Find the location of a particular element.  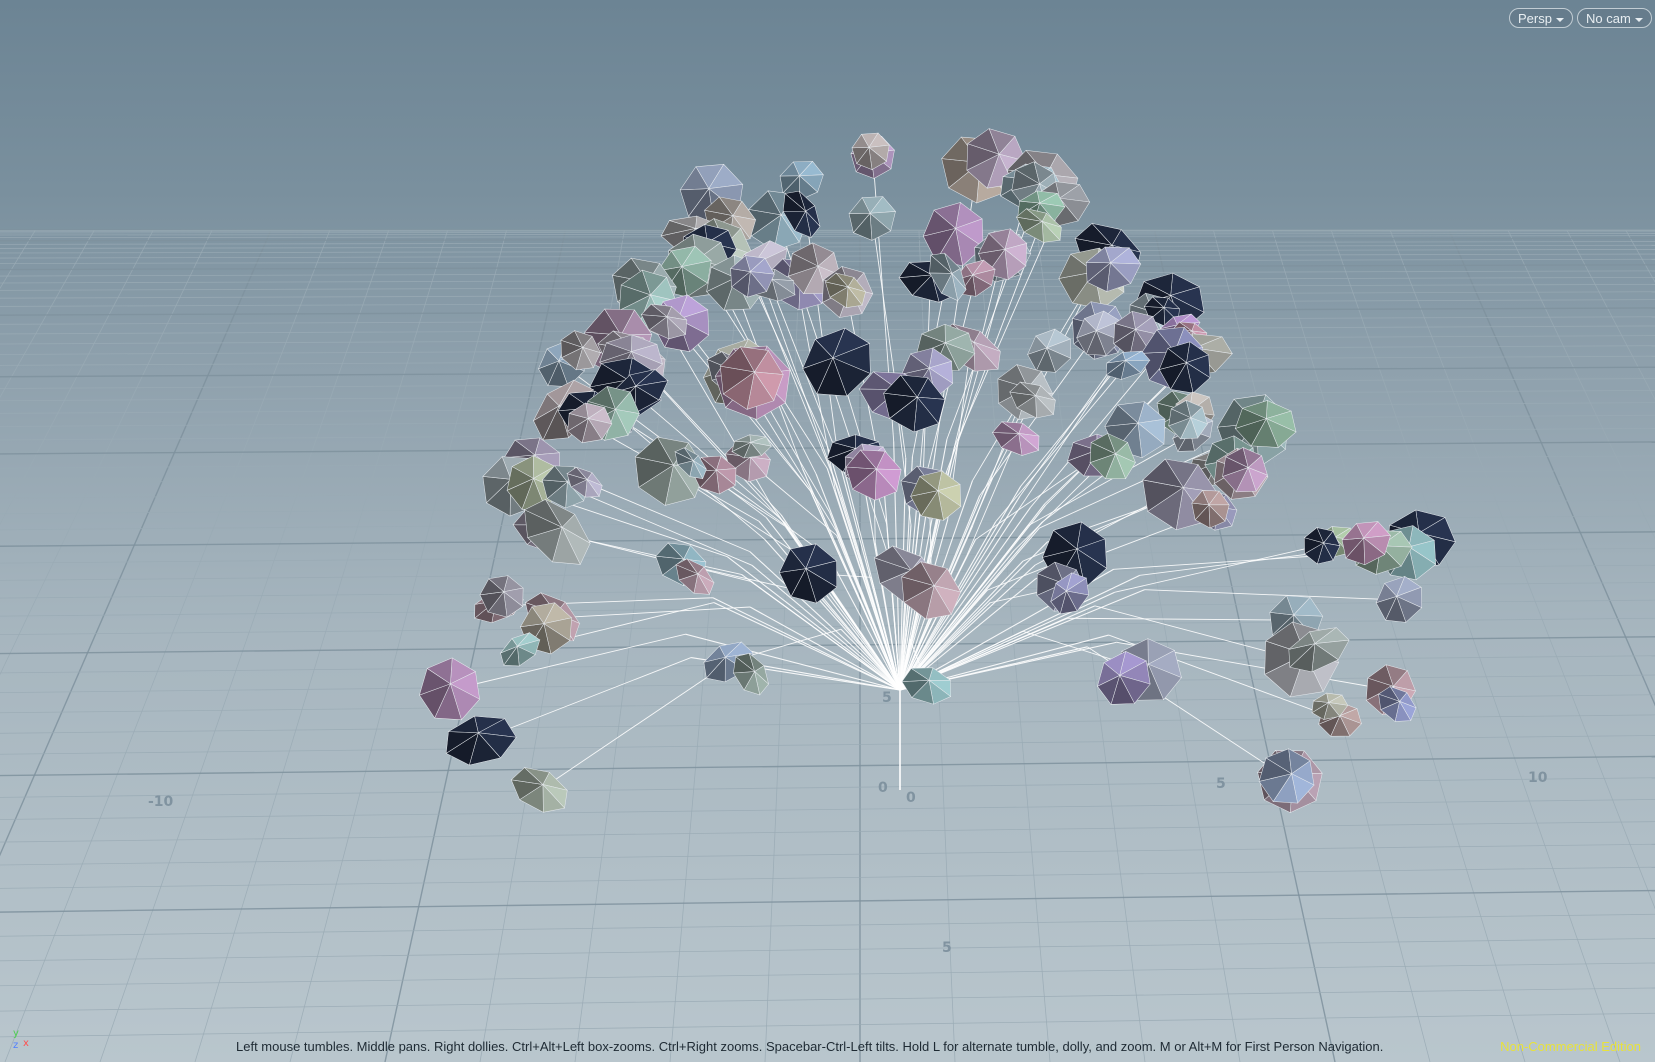

camera-menu-button: No cam is located at coordinates (1614, 18).